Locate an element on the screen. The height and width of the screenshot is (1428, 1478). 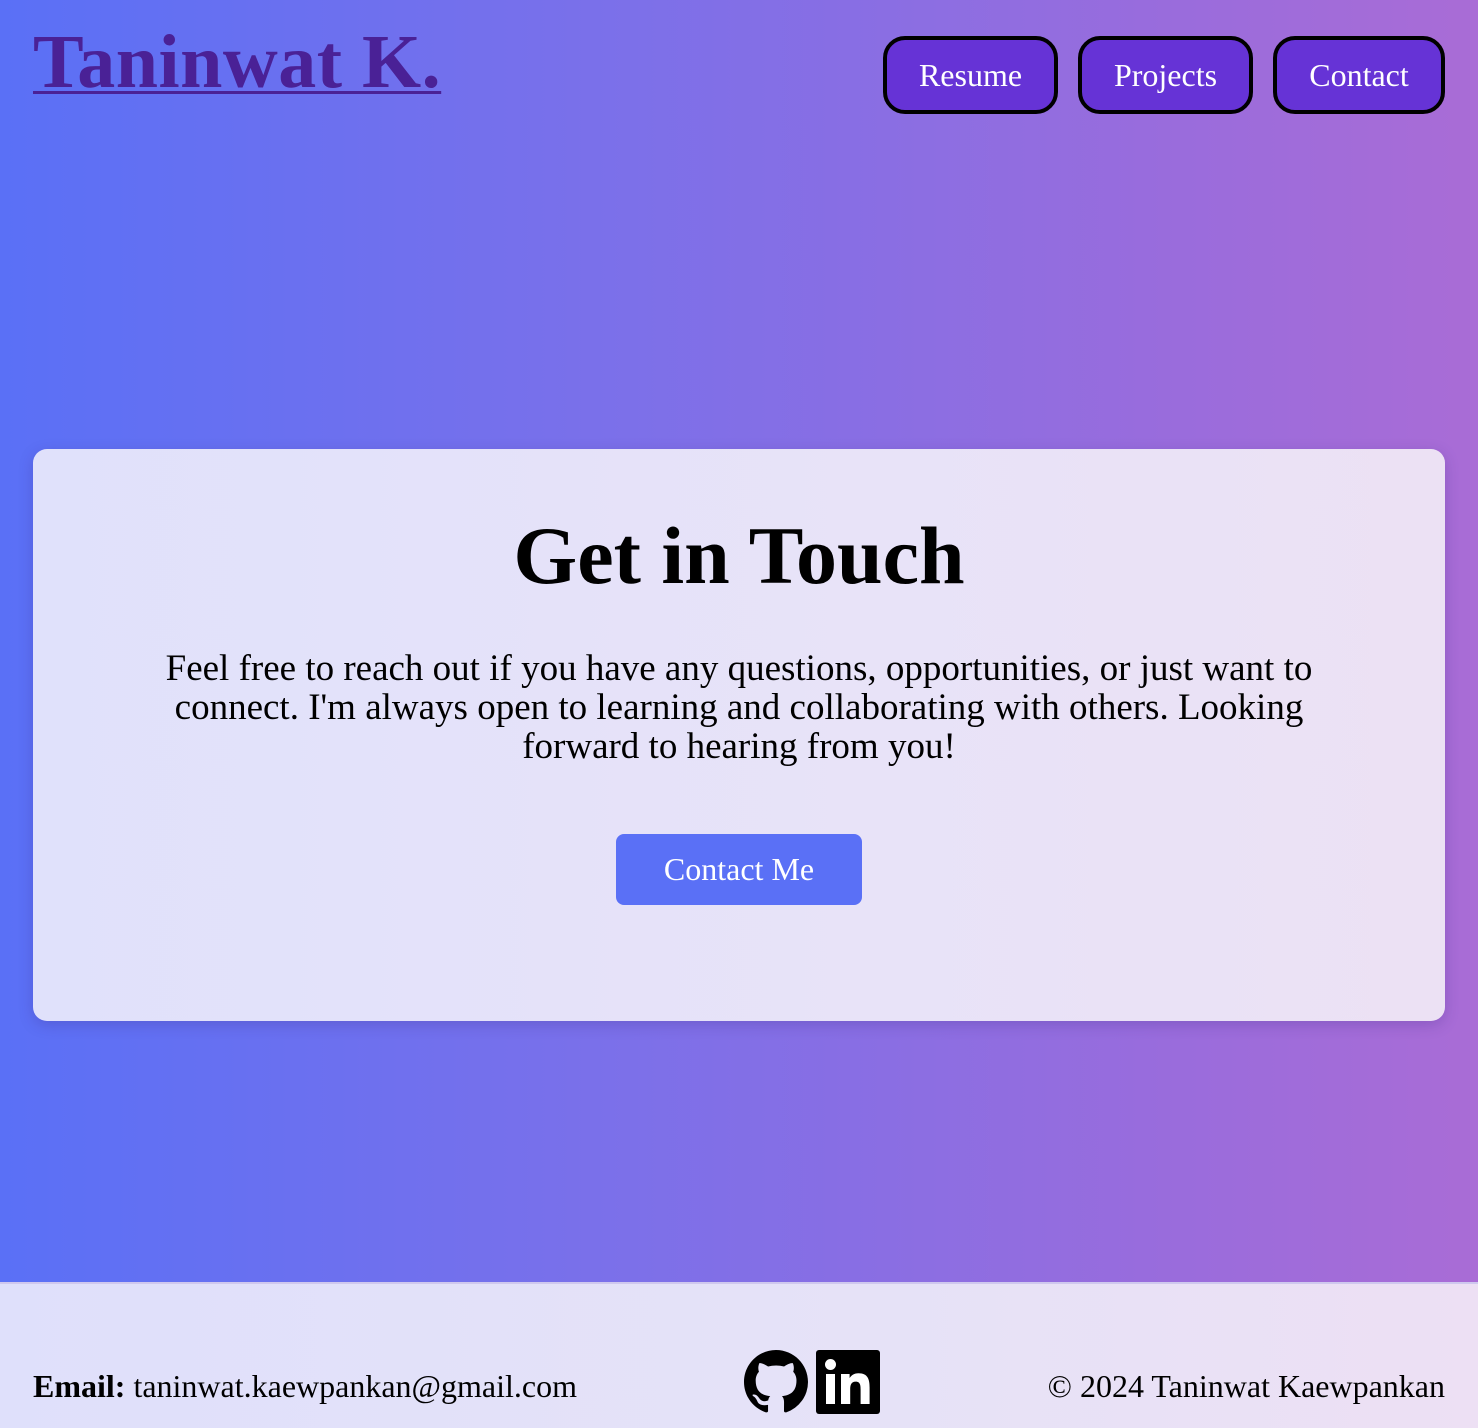
contact-me-button: Contact Me is located at coordinates (739, 870).